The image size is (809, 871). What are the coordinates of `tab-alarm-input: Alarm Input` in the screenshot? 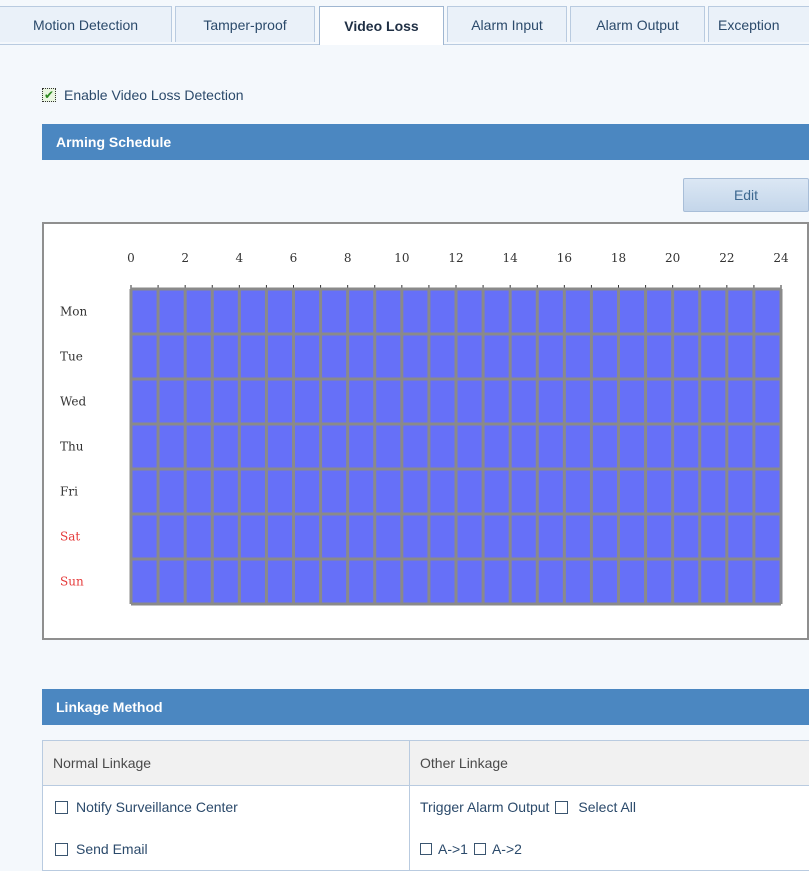 It's located at (507, 24).